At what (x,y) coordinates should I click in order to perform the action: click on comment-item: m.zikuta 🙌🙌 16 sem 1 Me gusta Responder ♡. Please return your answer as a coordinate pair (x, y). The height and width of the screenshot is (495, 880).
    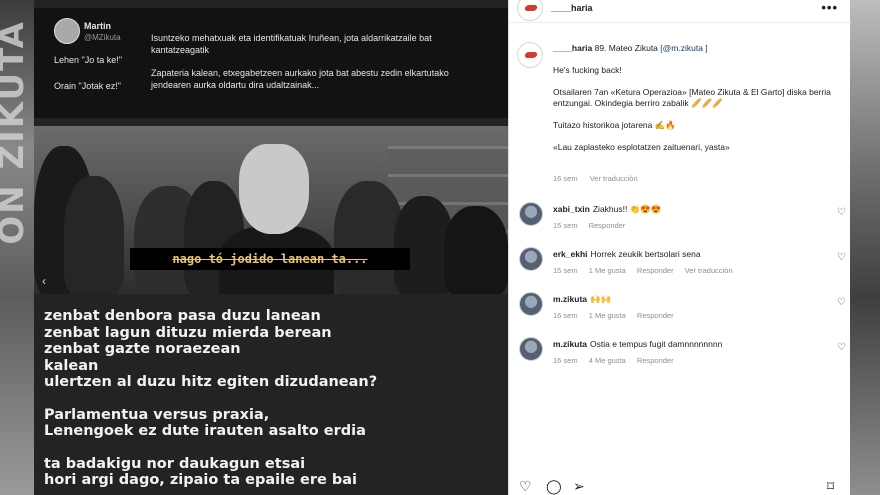
    Looking at the image, I should click on (682, 313).